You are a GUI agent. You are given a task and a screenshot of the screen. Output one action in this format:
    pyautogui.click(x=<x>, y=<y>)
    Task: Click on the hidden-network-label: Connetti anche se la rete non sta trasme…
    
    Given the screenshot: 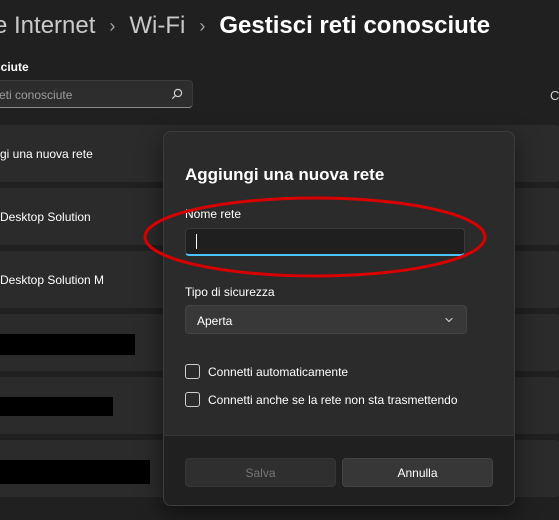 What is the action you would take?
    pyautogui.click(x=333, y=399)
    